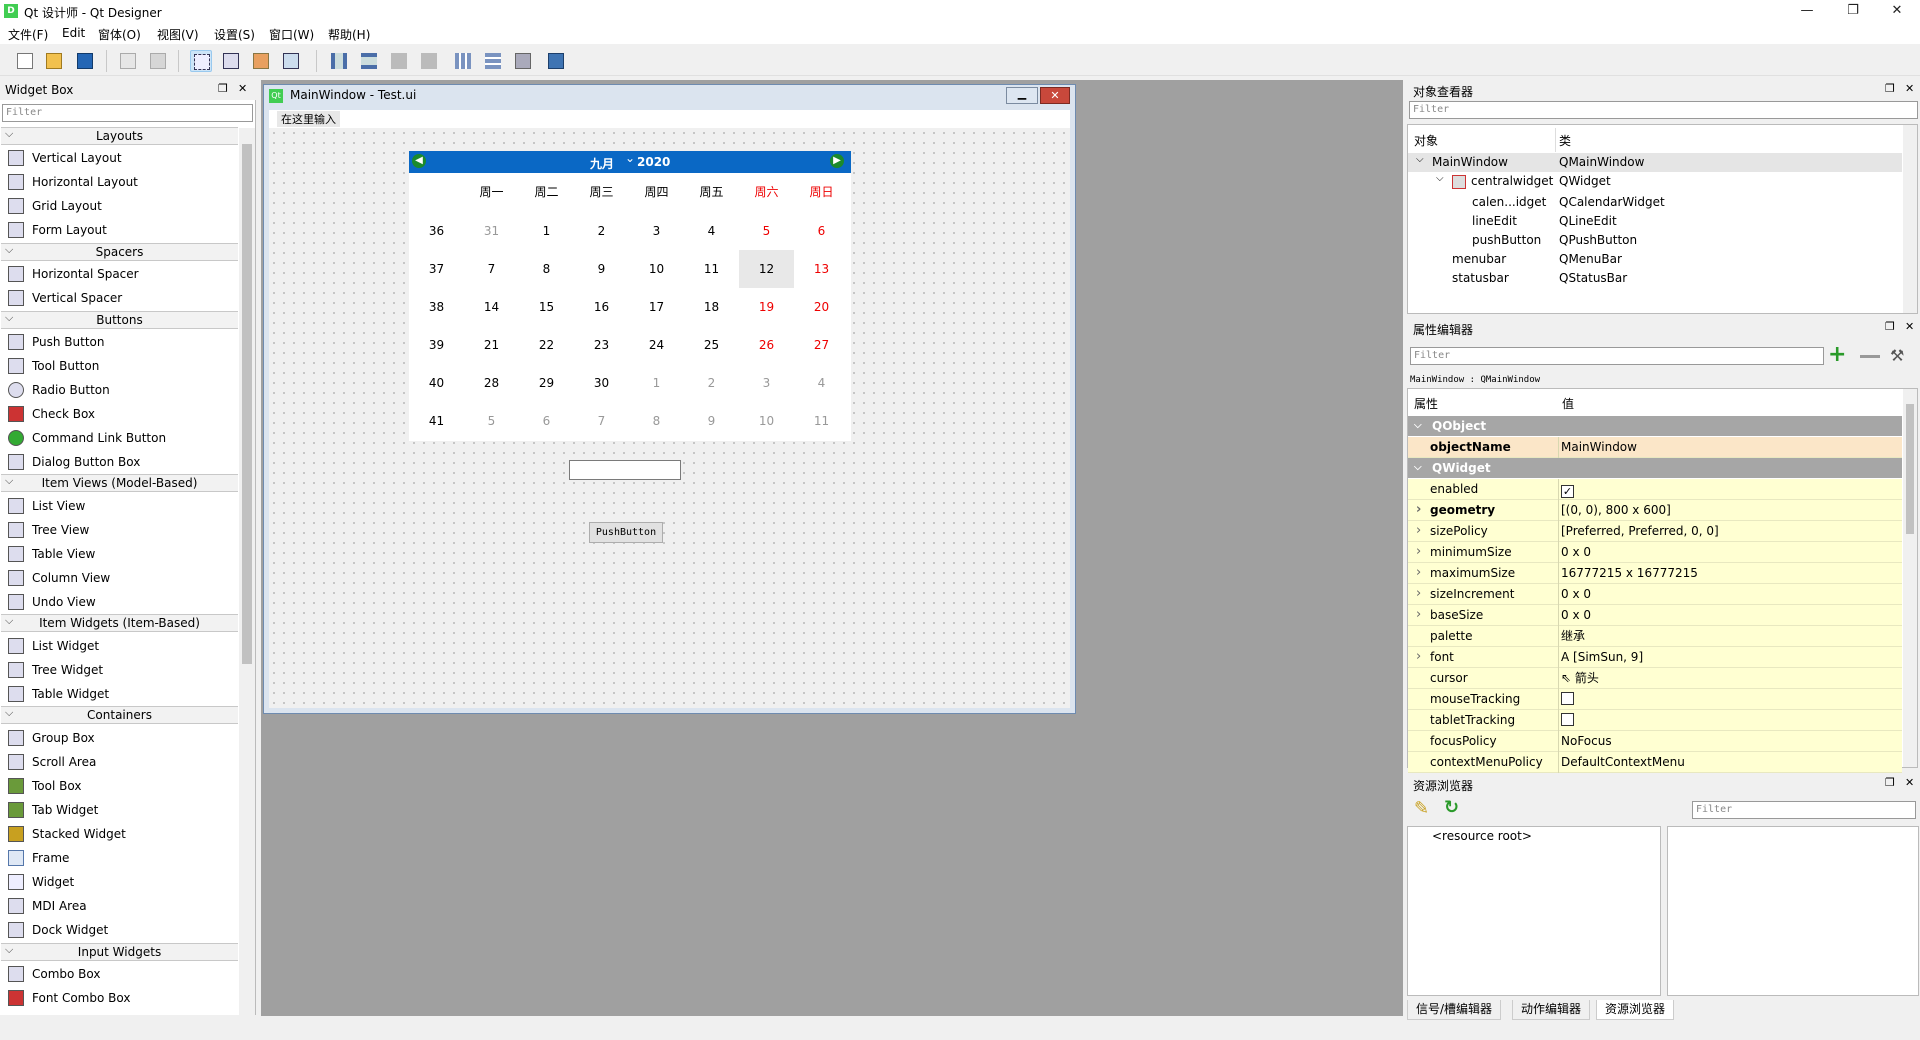 This screenshot has height=1040, width=1920. What do you see at coordinates (53, 810) in the screenshot?
I see `widget-item-tab-widget: Tab Widget` at bounding box center [53, 810].